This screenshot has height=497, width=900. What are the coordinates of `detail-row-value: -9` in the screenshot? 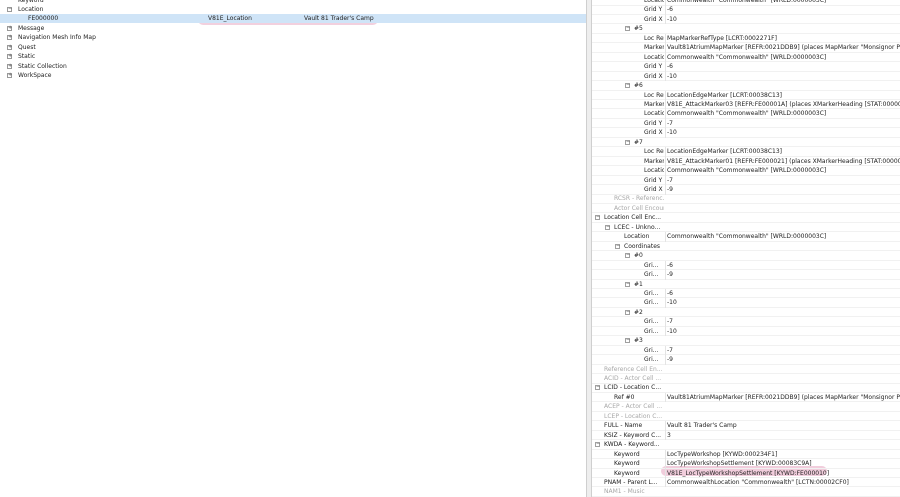 It's located at (669, 190).